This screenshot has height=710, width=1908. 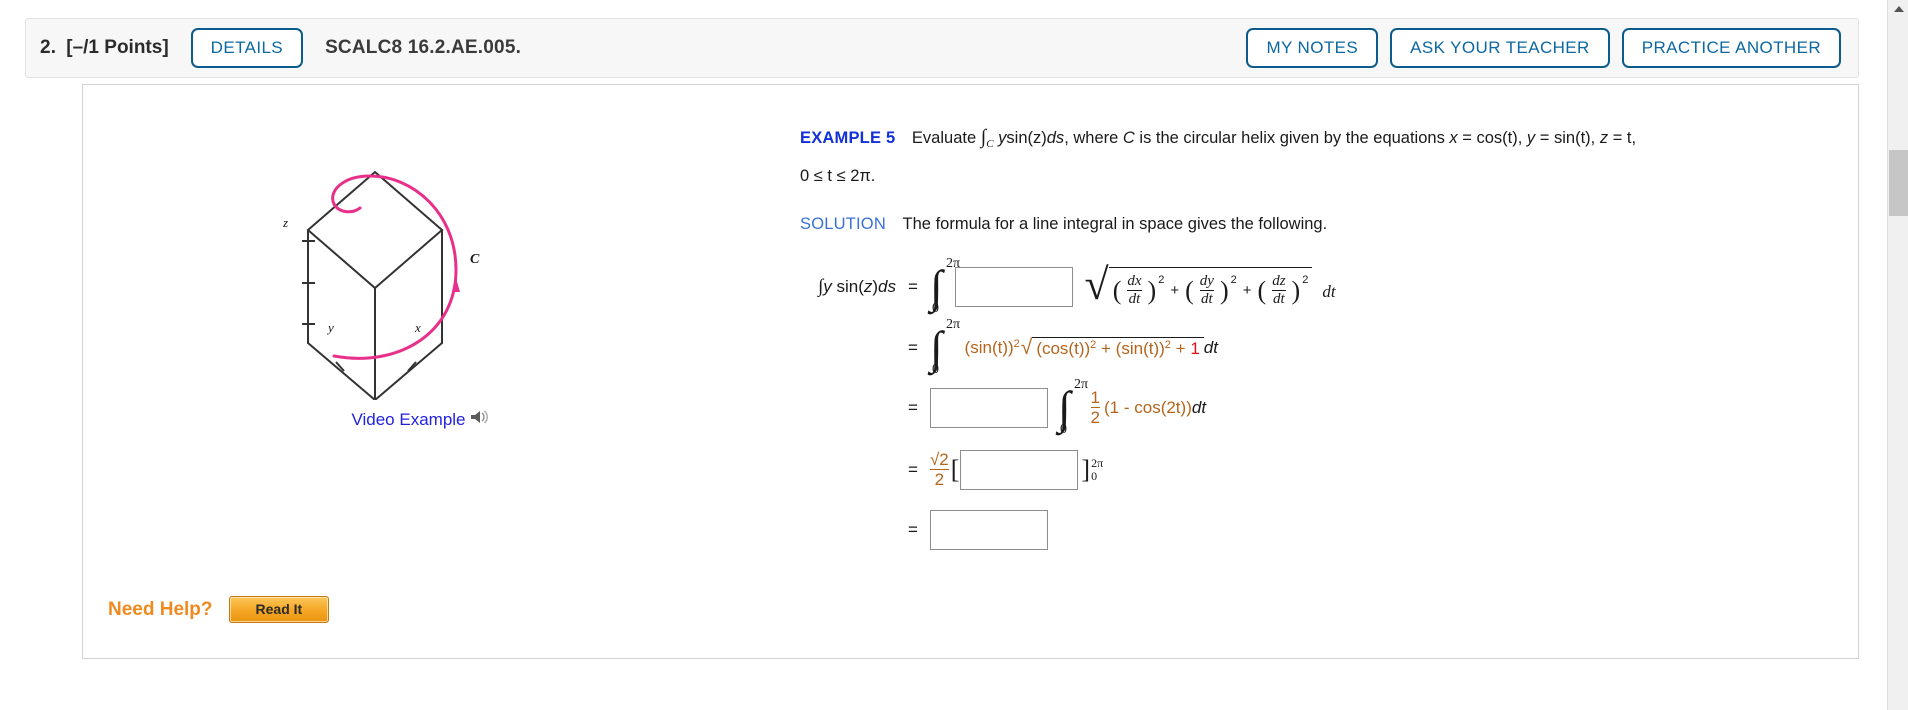 What do you see at coordinates (279, 609) in the screenshot?
I see `read-it-button: Read It` at bounding box center [279, 609].